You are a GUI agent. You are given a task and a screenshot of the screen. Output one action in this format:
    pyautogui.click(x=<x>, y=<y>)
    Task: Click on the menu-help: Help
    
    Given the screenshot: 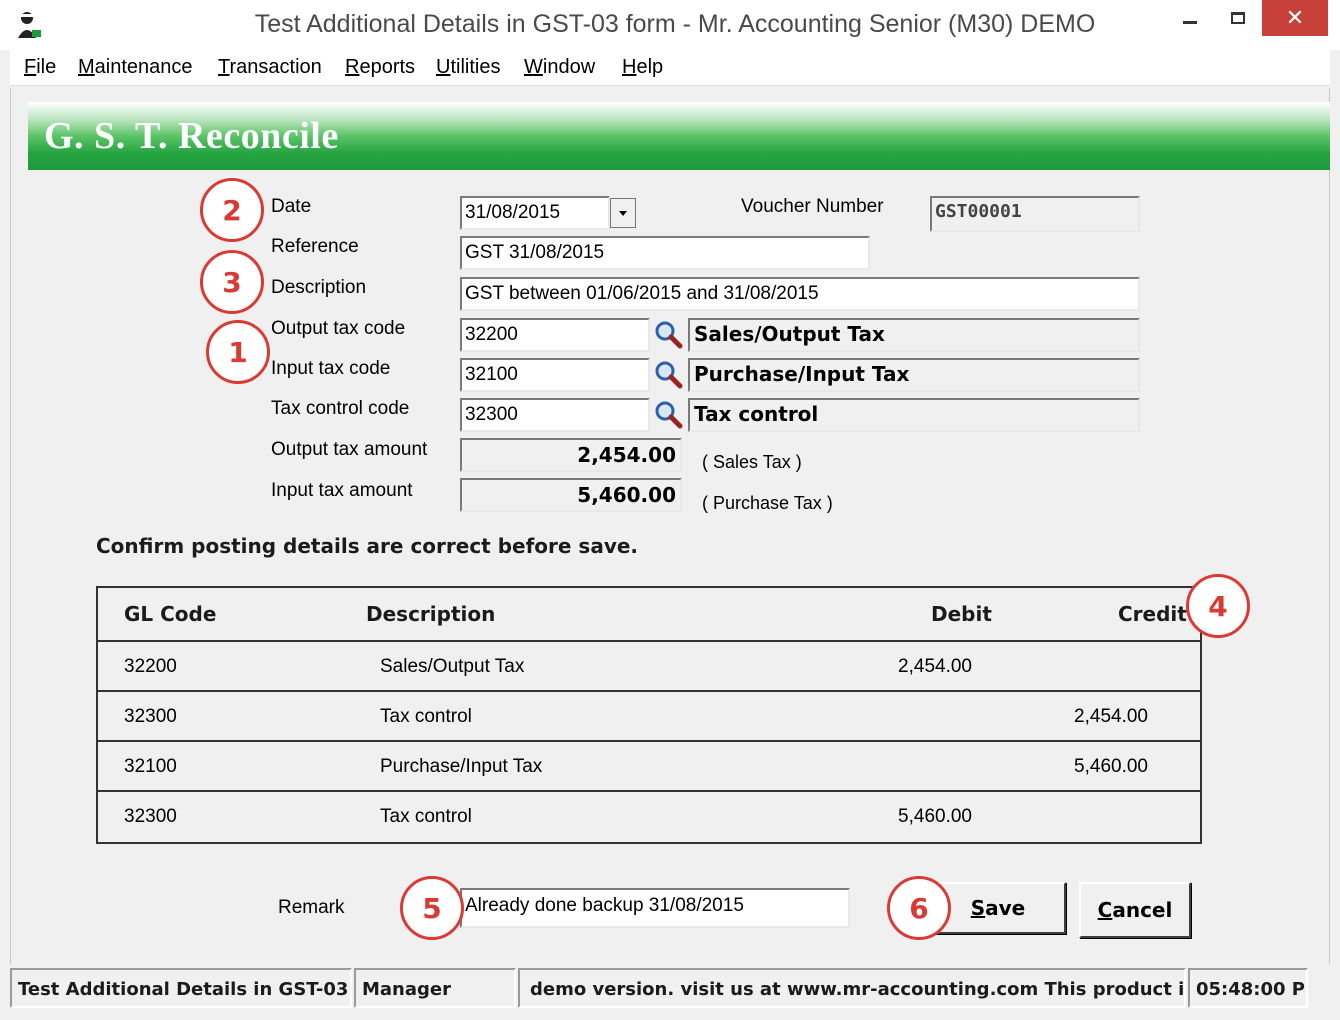 What is the action you would take?
    pyautogui.click(x=642, y=67)
    